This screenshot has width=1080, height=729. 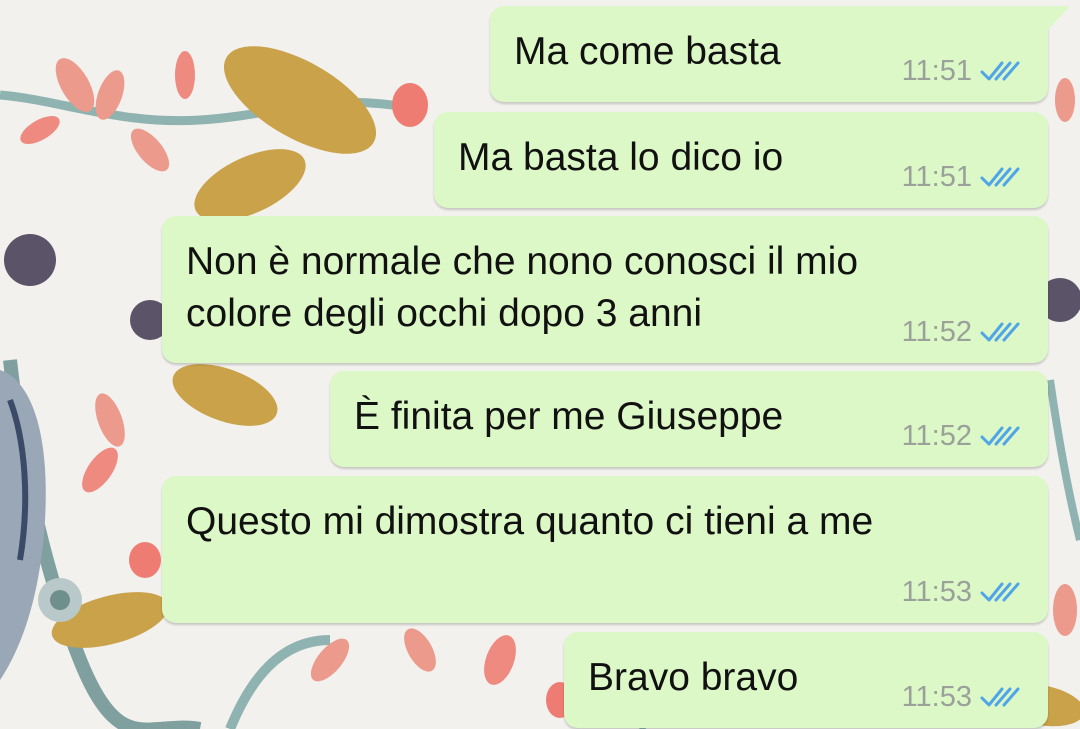 What do you see at coordinates (806, 680) in the screenshot?
I see `message-bubble-outgoing: Bravo bravo 11:53` at bounding box center [806, 680].